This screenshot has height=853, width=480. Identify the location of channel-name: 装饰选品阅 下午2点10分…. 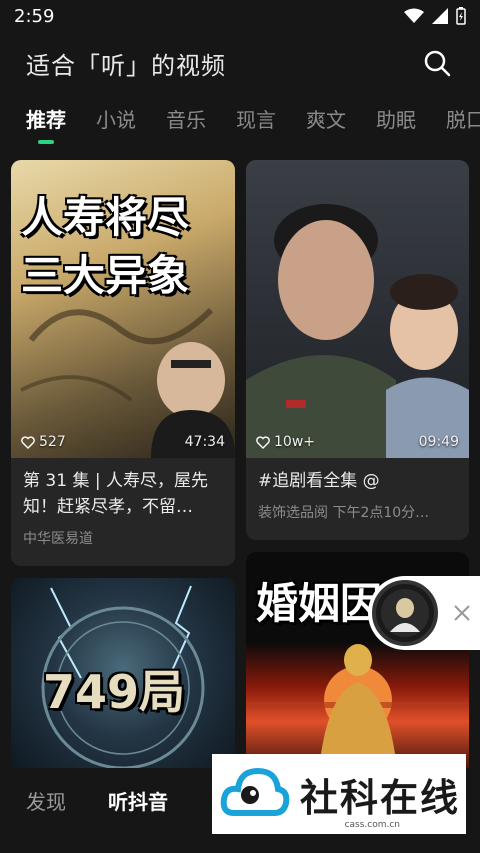
(344, 513).